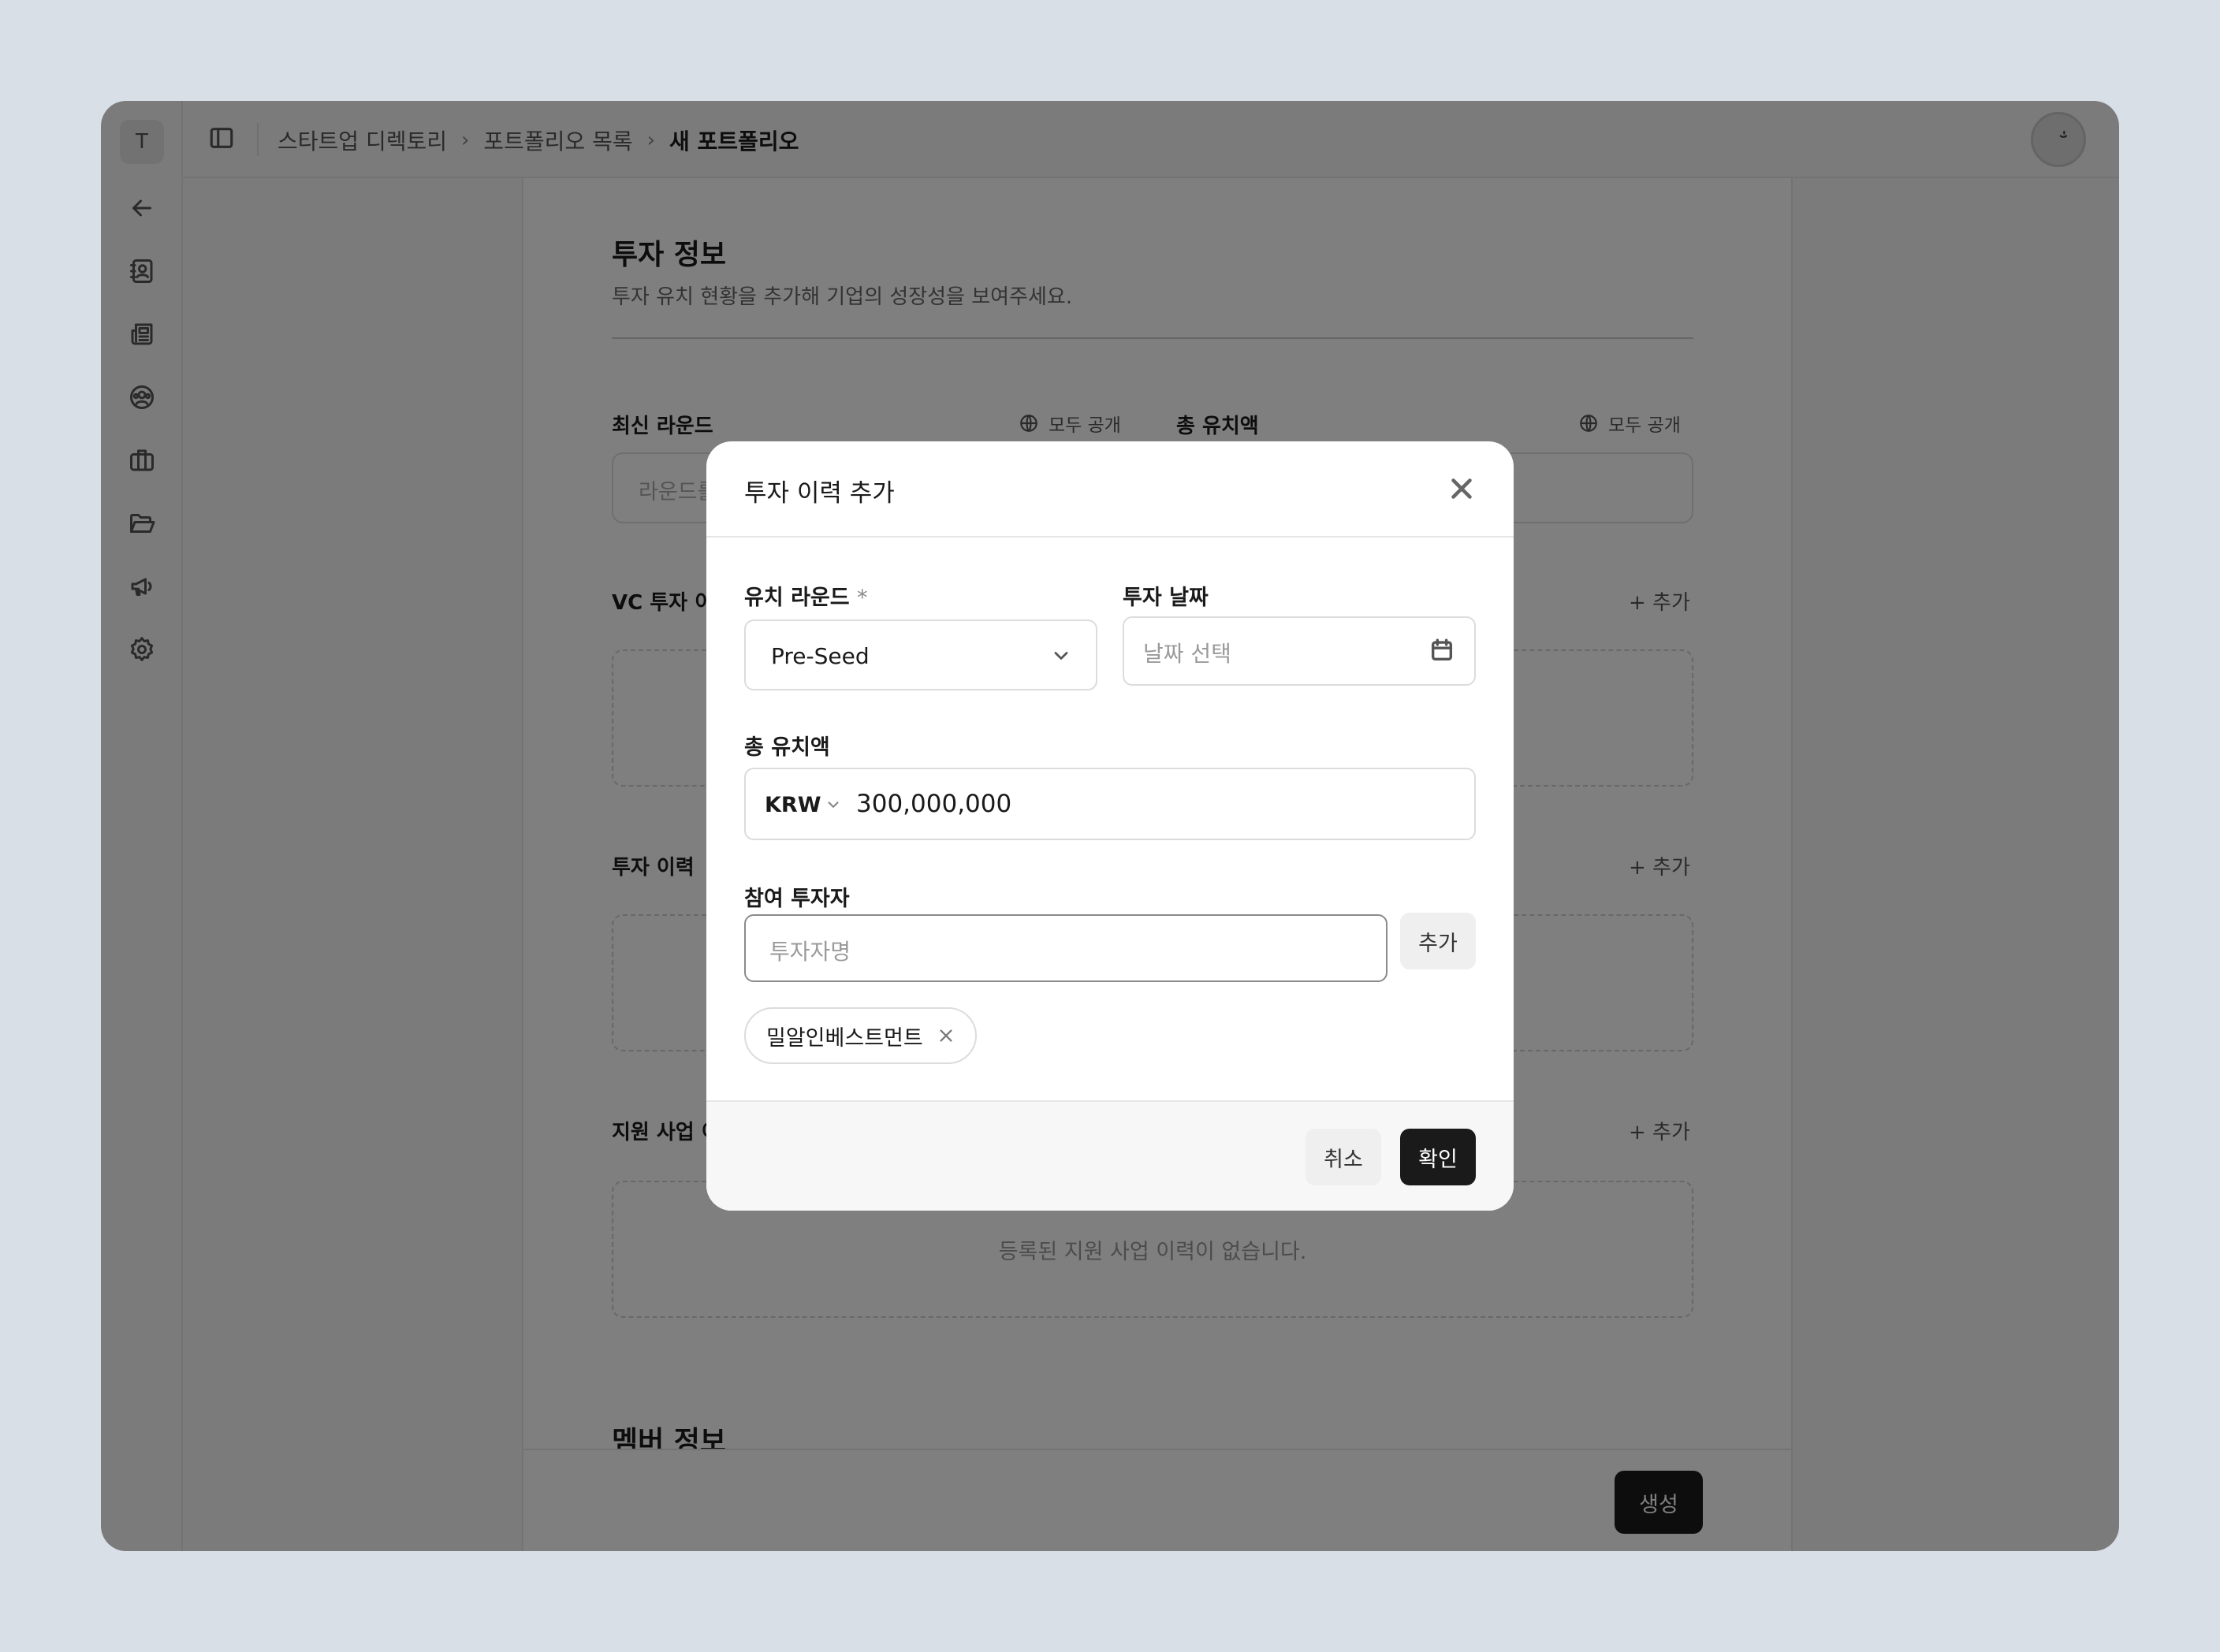  What do you see at coordinates (934, 804) in the screenshot?
I see `amount-value: 300,000,000` at bounding box center [934, 804].